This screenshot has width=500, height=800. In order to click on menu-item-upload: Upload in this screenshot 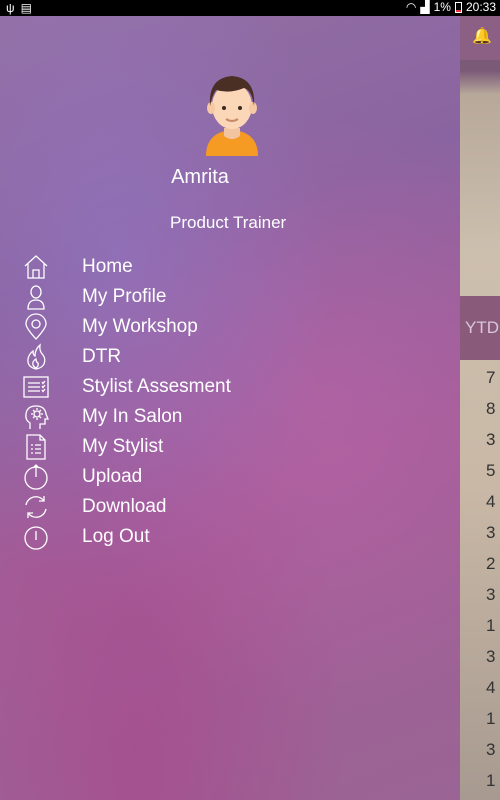, I will do `click(230, 477)`.